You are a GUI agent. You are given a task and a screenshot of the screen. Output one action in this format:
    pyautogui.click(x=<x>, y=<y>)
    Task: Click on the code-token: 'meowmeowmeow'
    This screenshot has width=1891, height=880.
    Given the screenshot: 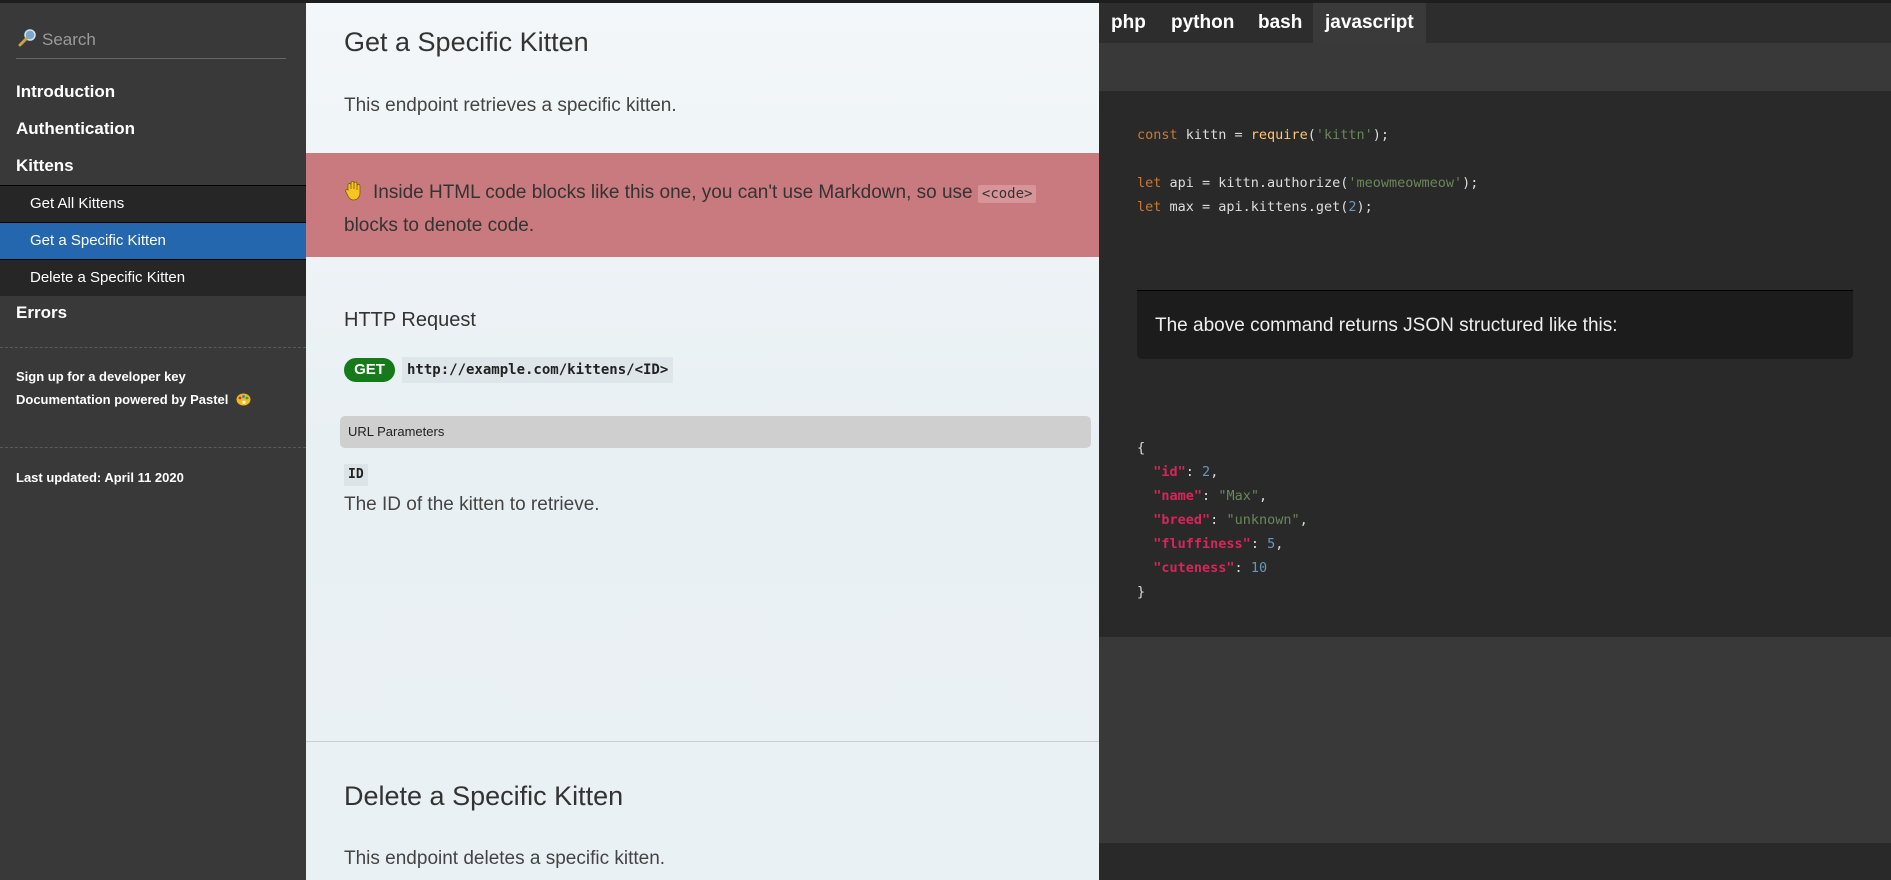 What is the action you would take?
    pyautogui.click(x=1405, y=183)
    